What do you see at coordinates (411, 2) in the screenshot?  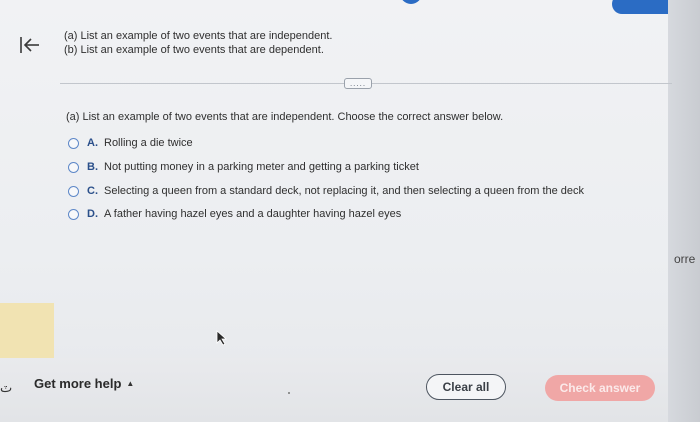 I see `top-progress-indicator` at bounding box center [411, 2].